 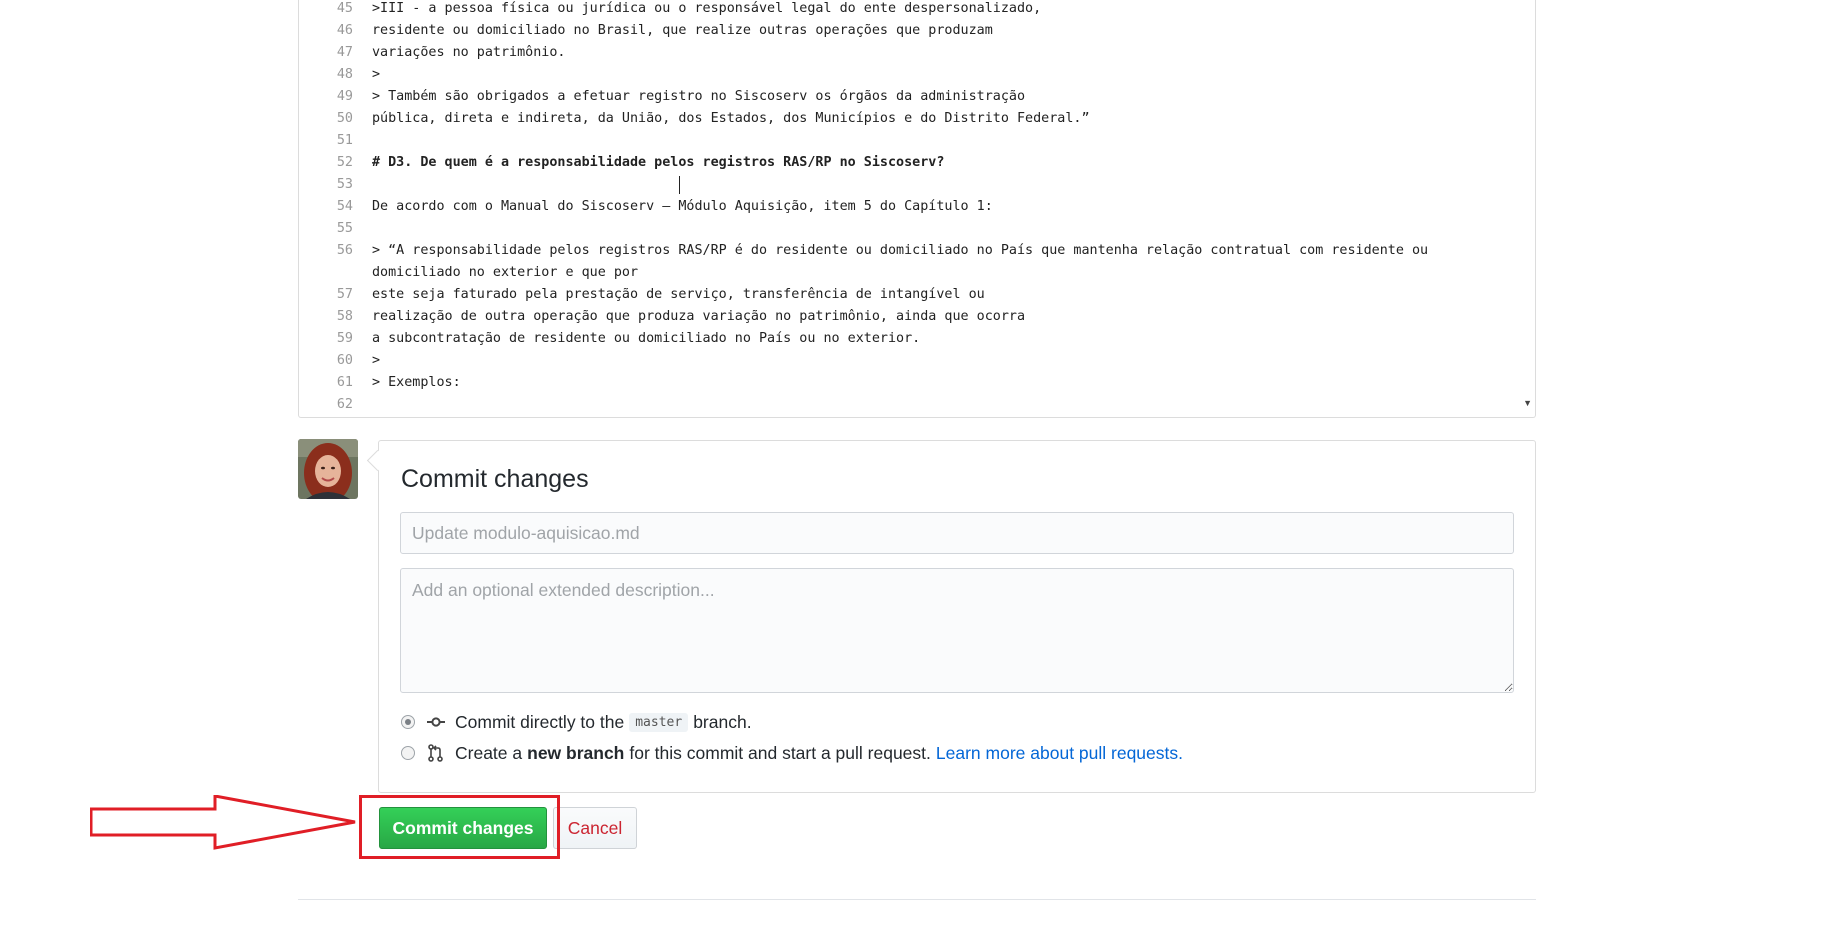 What do you see at coordinates (489, 752) in the screenshot?
I see `new-branch-prefix: Create a` at bounding box center [489, 752].